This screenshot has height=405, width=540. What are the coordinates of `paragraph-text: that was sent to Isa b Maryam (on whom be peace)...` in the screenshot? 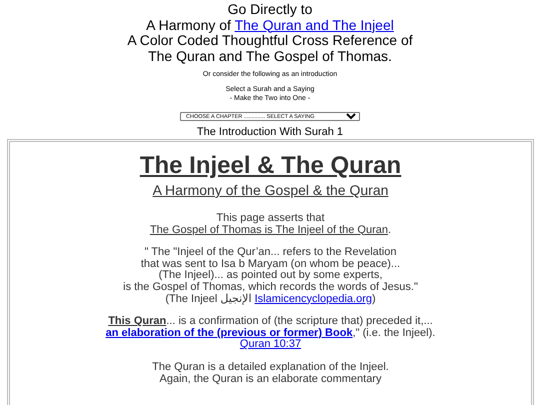 It's located at (270, 264).